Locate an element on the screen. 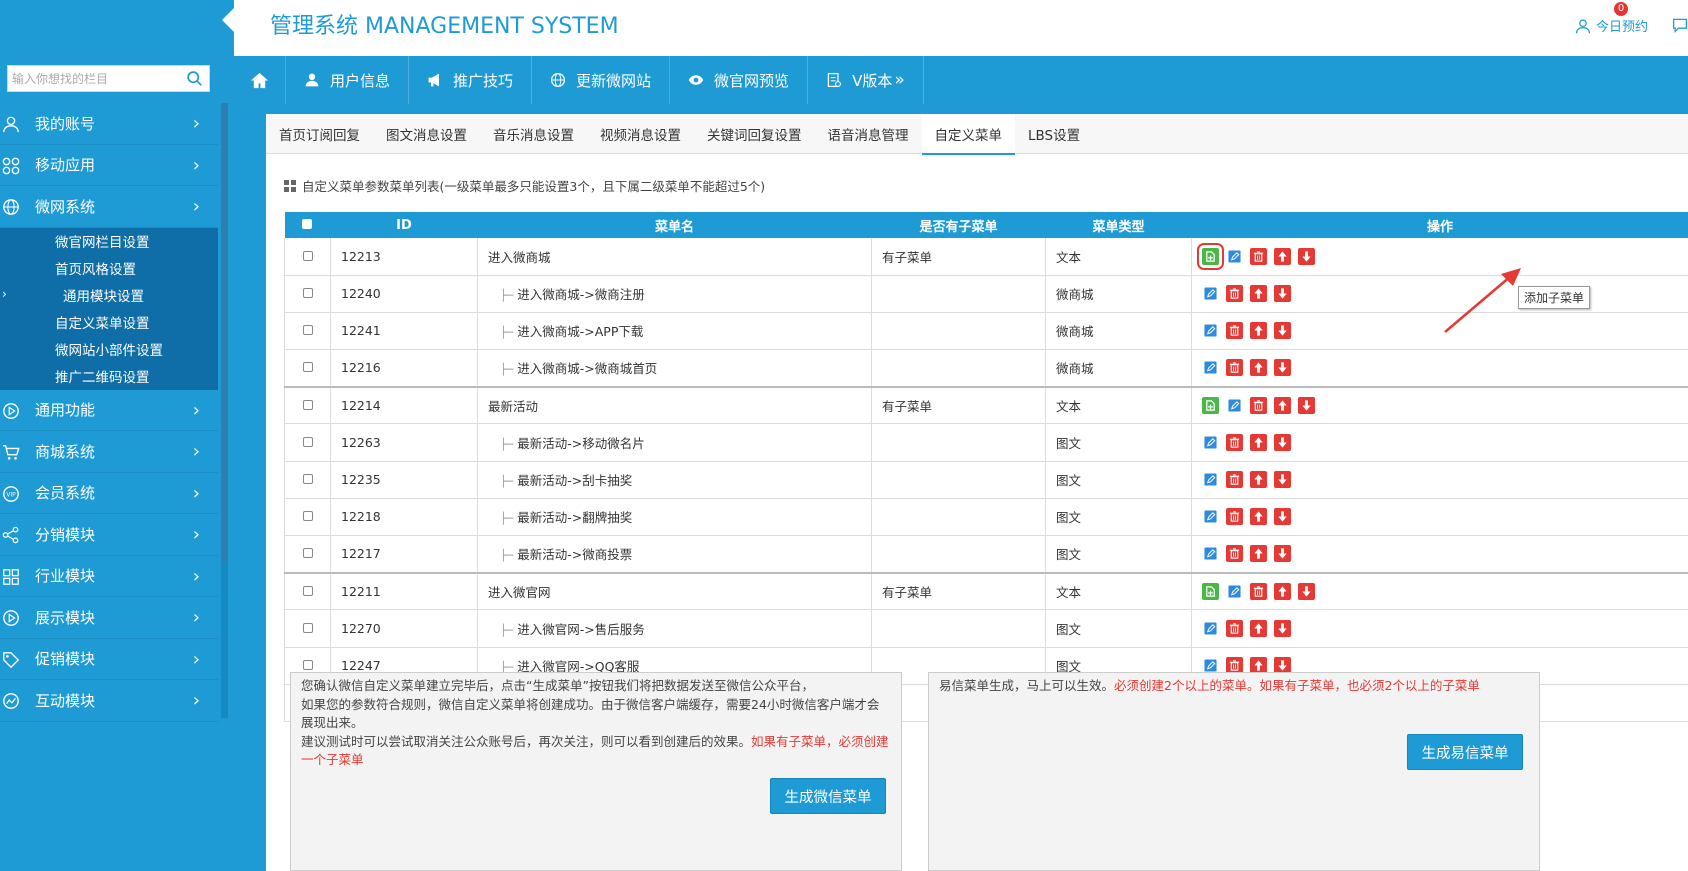  topnav-user-info: 用户信息 is located at coordinates (348, 80).